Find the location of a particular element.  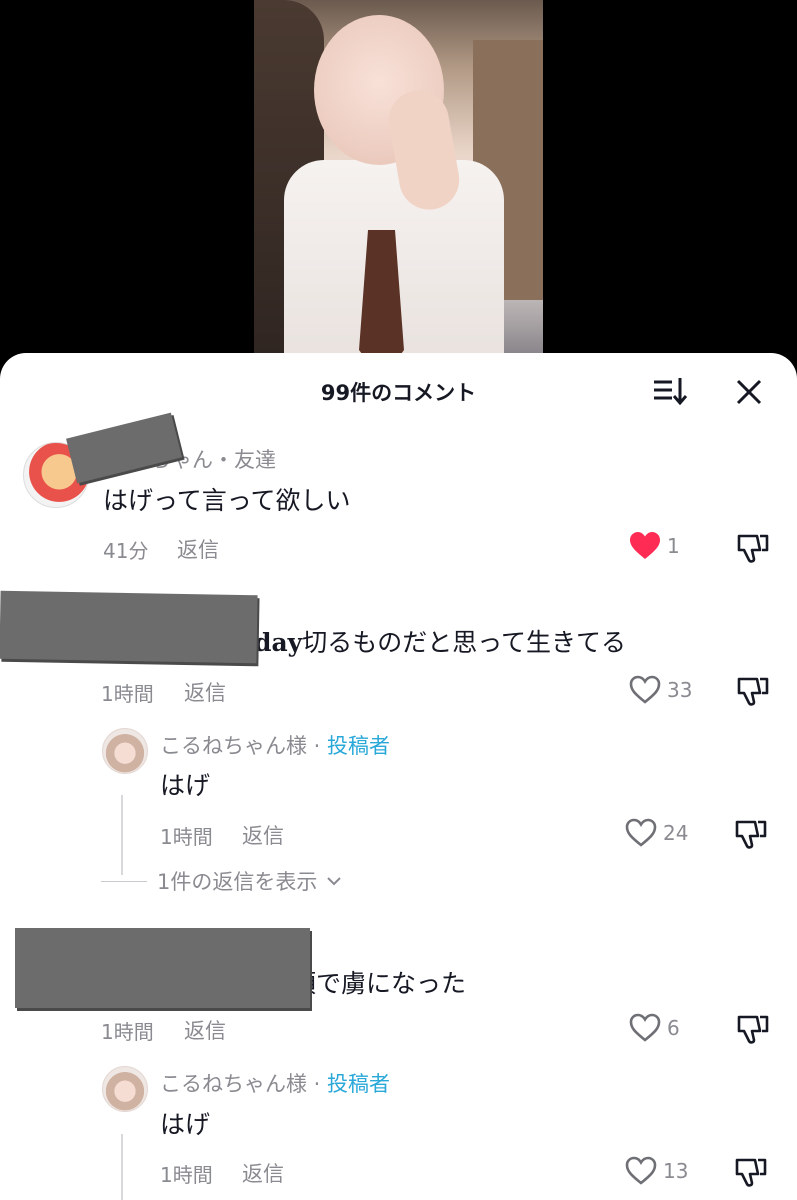

like-button: 13 is located at coordinates (656, 1171).